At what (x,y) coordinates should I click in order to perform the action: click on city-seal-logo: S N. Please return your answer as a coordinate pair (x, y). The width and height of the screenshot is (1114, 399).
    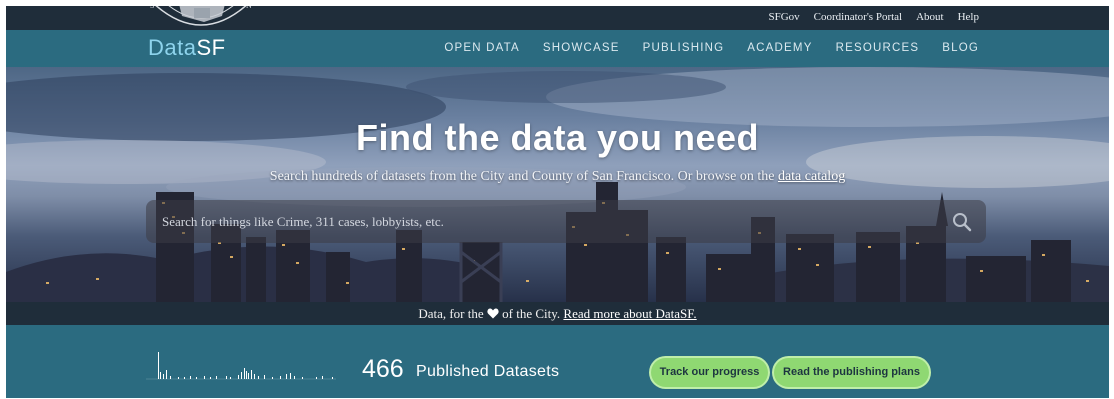
    Looking at the image, I should click on (201, 18).